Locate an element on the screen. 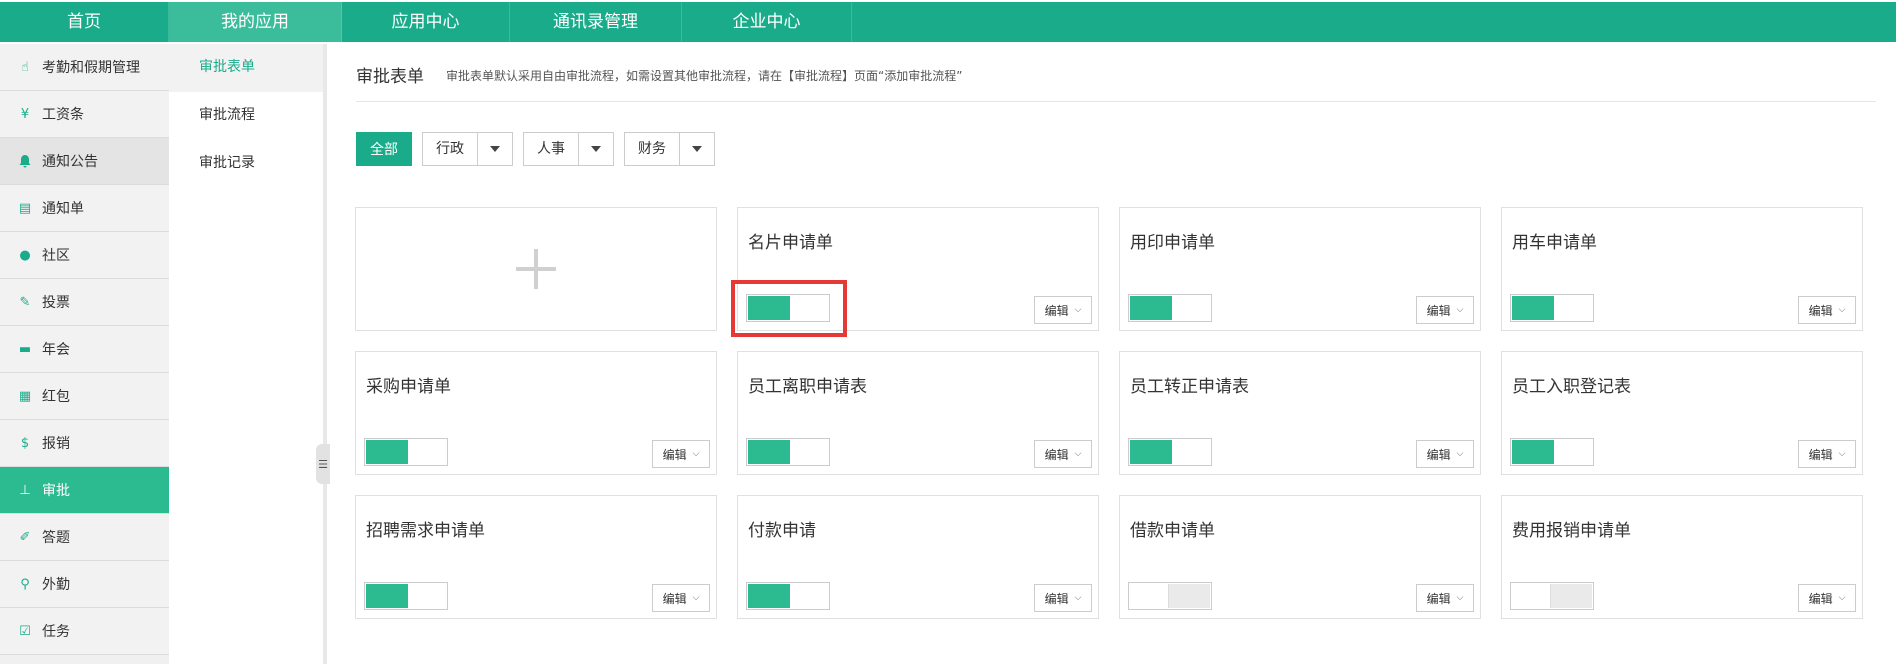 The height and width of the screenshot is (664, 1896). subnav-approval-records: 审批记录 is located at coordinates (246, 164).